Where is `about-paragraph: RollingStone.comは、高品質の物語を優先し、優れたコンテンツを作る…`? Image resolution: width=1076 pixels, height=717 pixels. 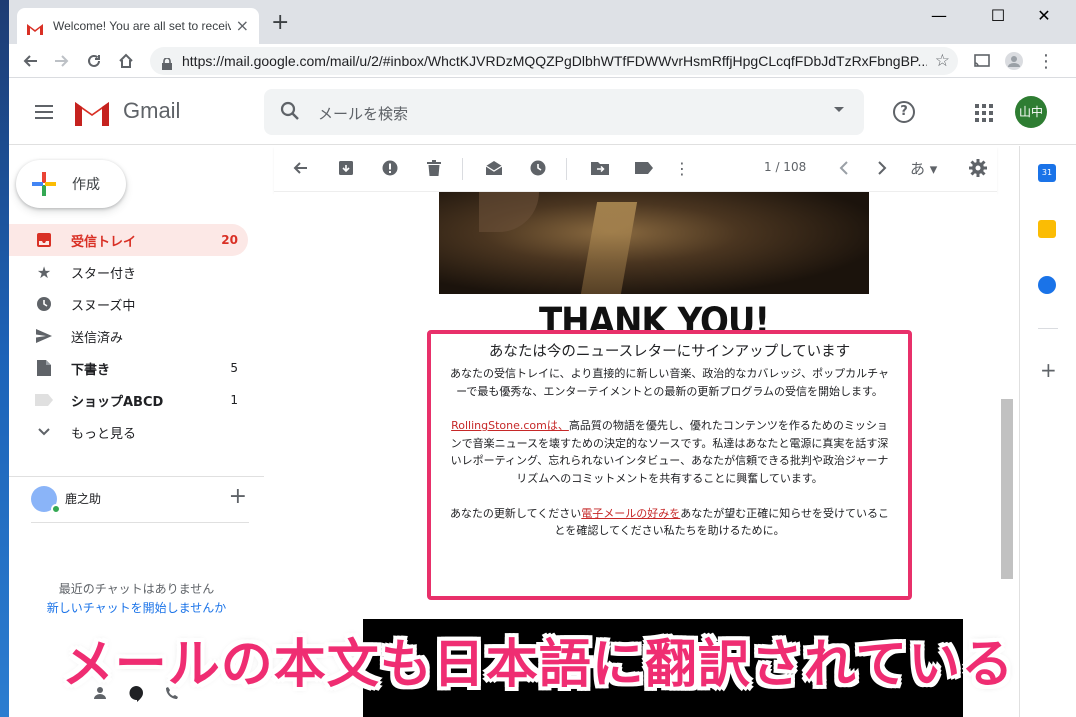
about-paragraph: RollingStone.comは、高品質の物語を優先し、優れたコンテンツを作る… is located at coordinates (669, 452).